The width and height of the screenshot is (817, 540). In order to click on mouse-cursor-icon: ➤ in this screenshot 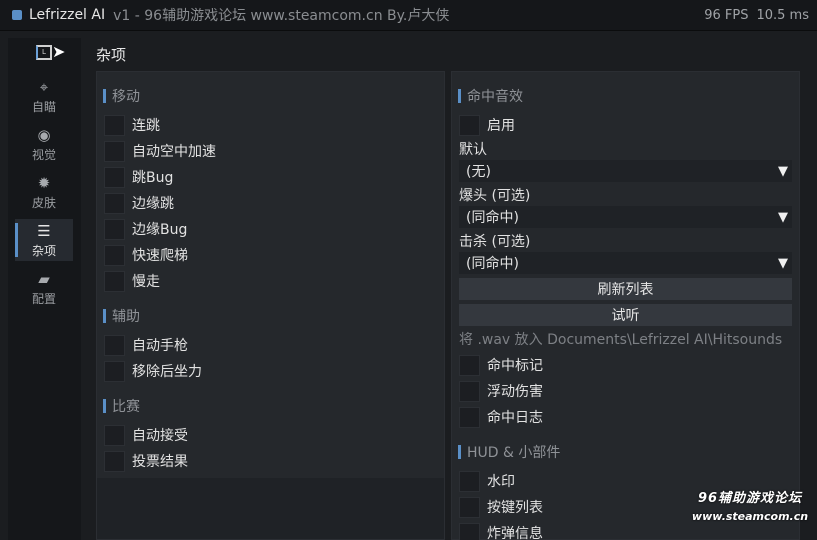, I will do `click(59, 51)`.